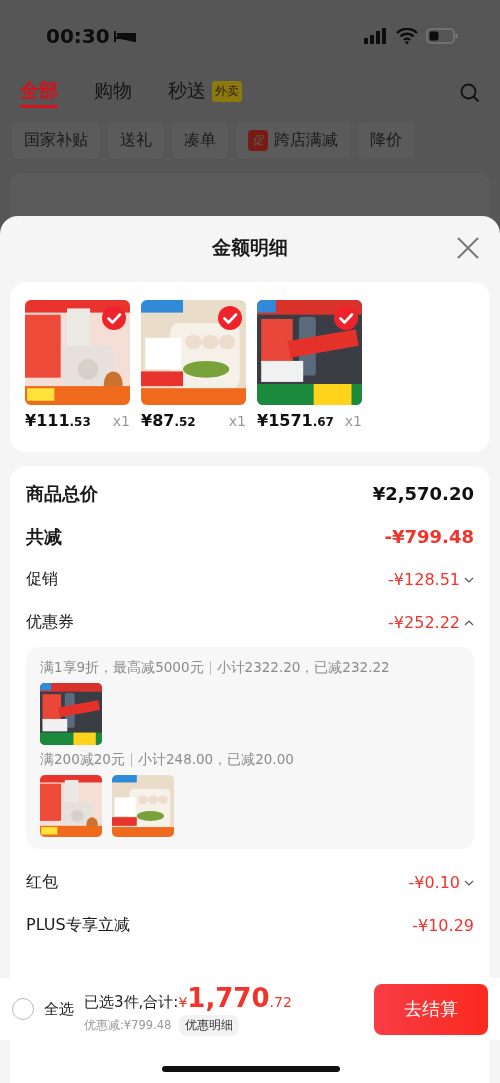  I want to click on summary-amount: -¥252.22, so click(424, 622).